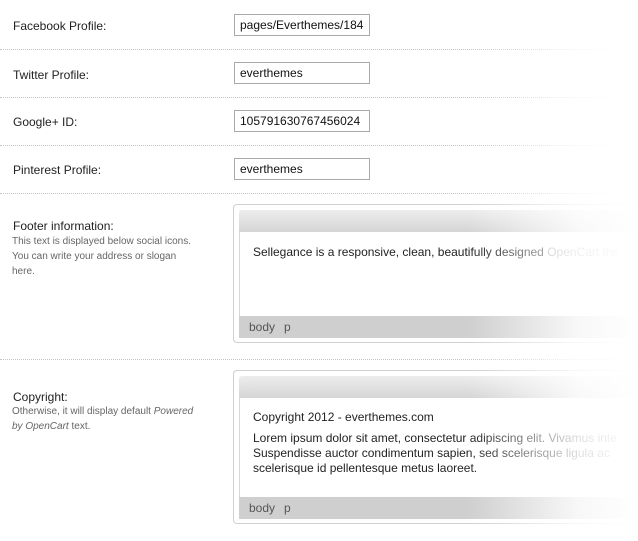  I want to click on twitter-row: Twitter Profile: everthemes, so click(319, 73).